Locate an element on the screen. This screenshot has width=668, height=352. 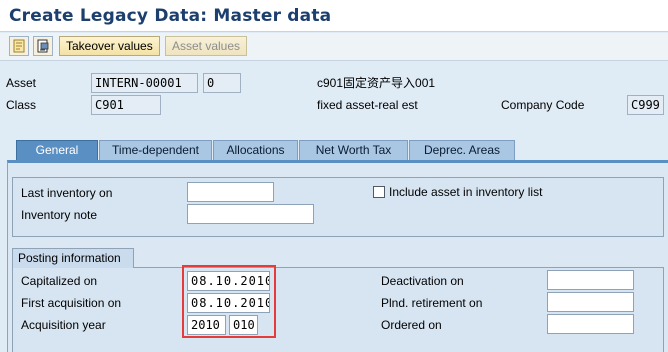
tab-general: General is located at coordinates (57, 150).